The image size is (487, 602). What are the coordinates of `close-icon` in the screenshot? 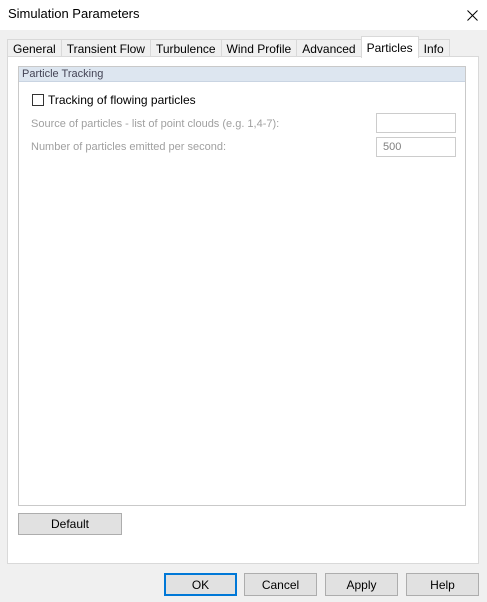 It's located at (472, 15).